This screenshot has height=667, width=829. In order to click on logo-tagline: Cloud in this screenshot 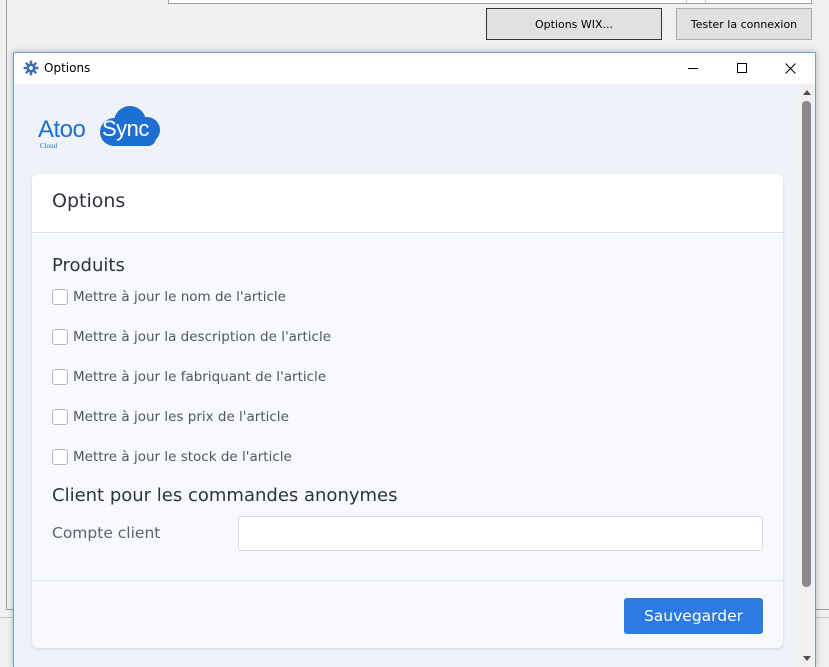, I will do `click(49, 146)`.